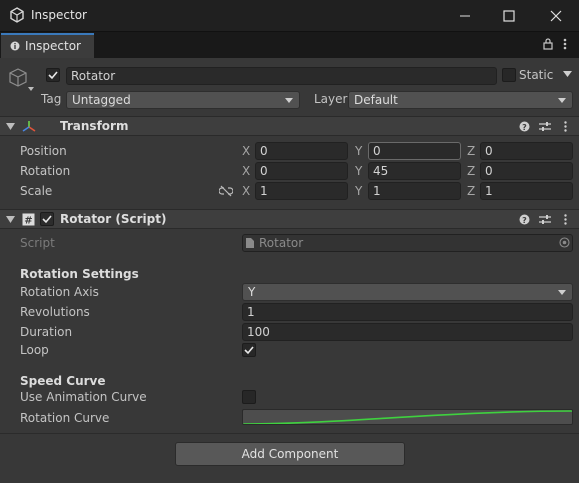 This screenshot has height=483, width=579. I want to click on rotation-z-input: 0, so click(526, 171).